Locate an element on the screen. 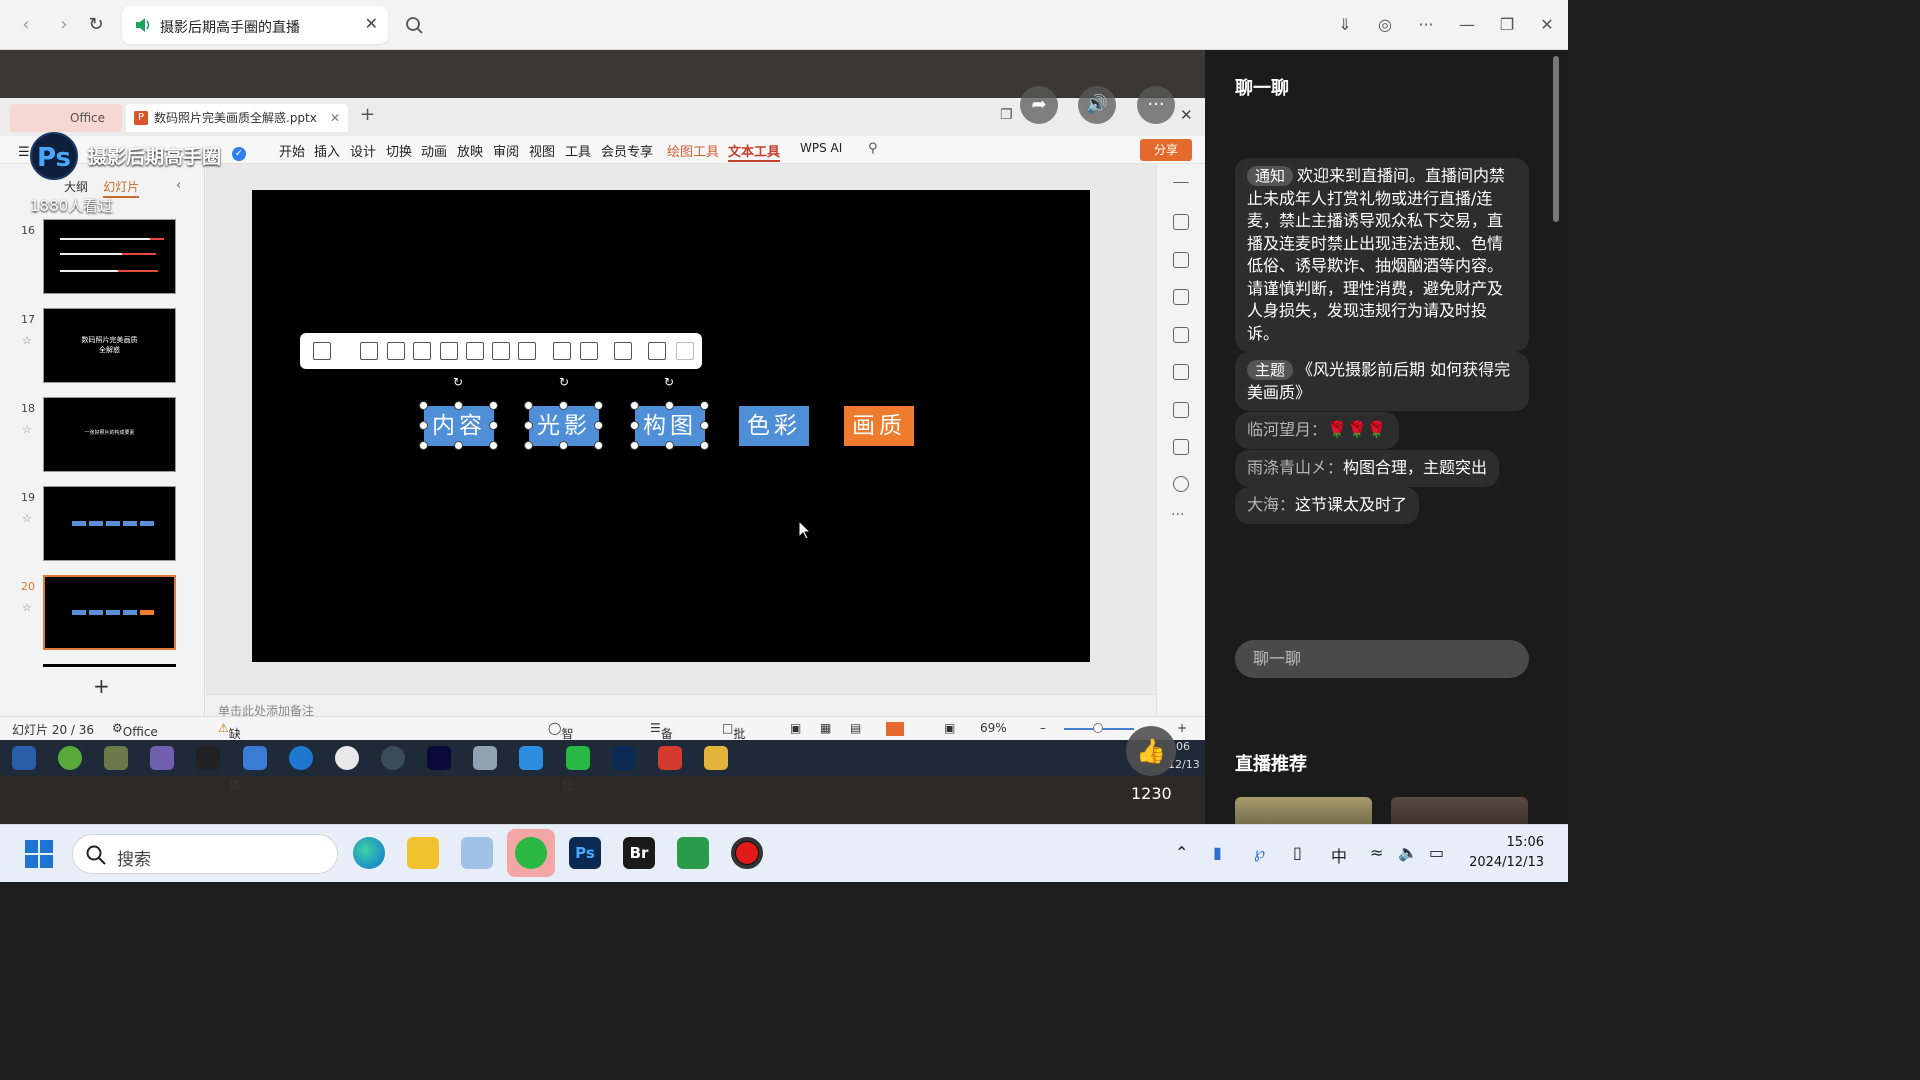  collapse-icon is located at coordinates (1181, 183).